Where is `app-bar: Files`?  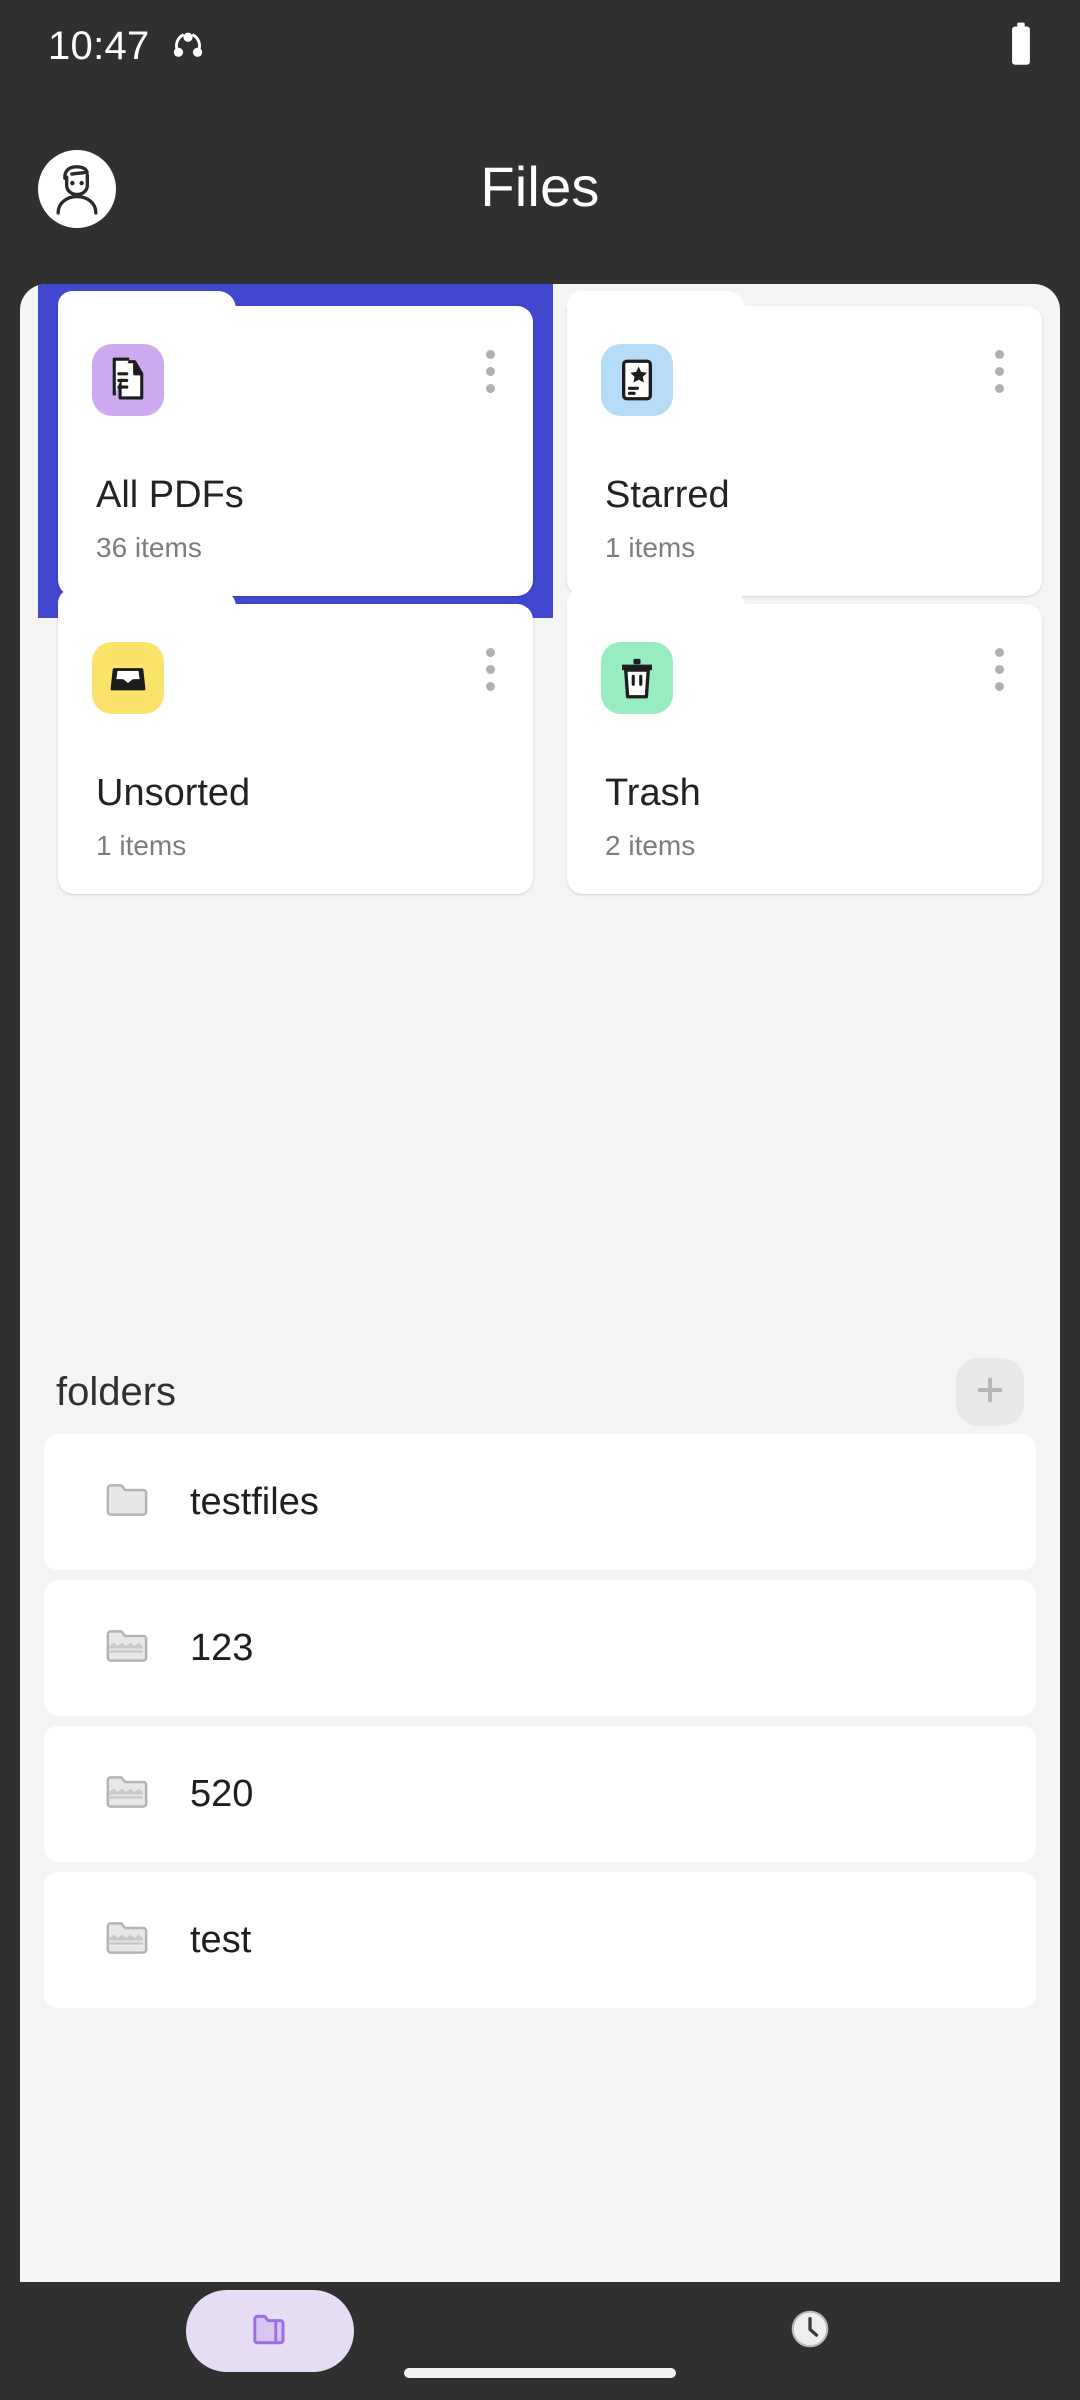
app-bar: Files is located at coordinates (540, 188).